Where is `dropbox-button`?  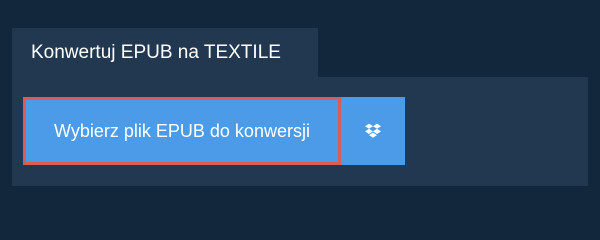 dropbox-button is located at coordinates (373, 131).